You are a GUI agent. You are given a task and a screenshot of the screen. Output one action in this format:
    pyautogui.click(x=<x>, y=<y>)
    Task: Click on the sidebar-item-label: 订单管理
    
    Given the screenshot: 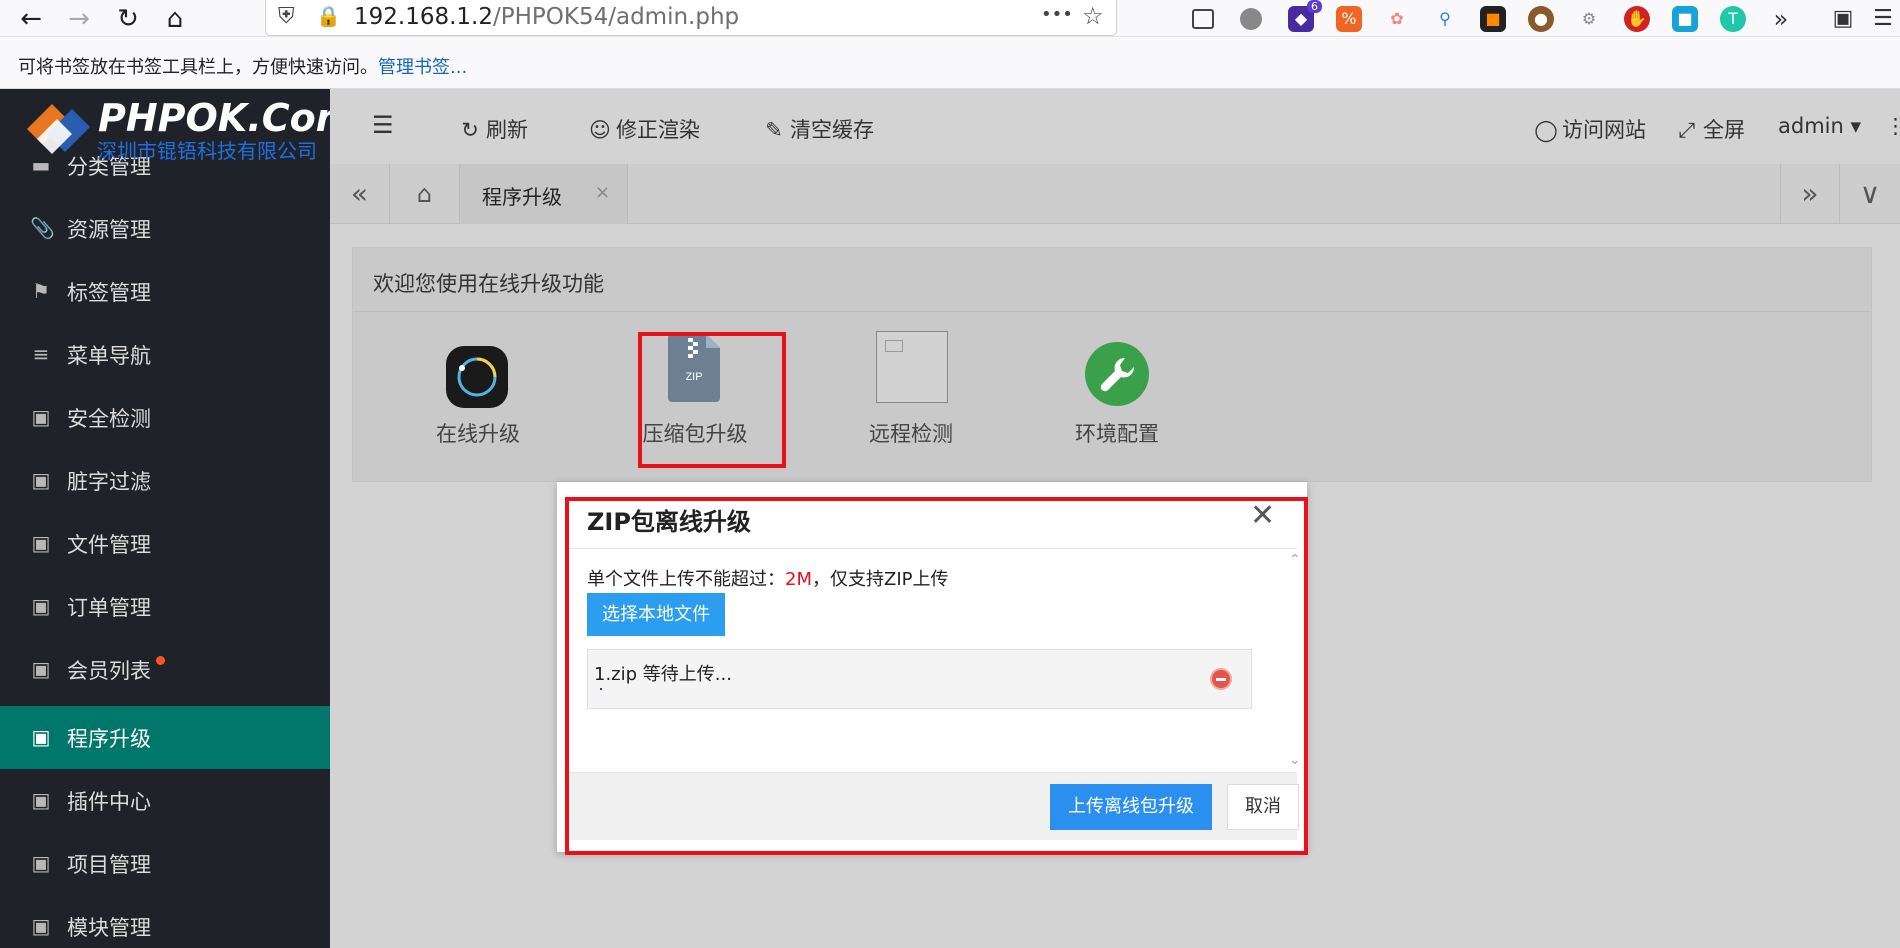 What is the action you would take?
    pyautogui.click(x=109, y=608)
    